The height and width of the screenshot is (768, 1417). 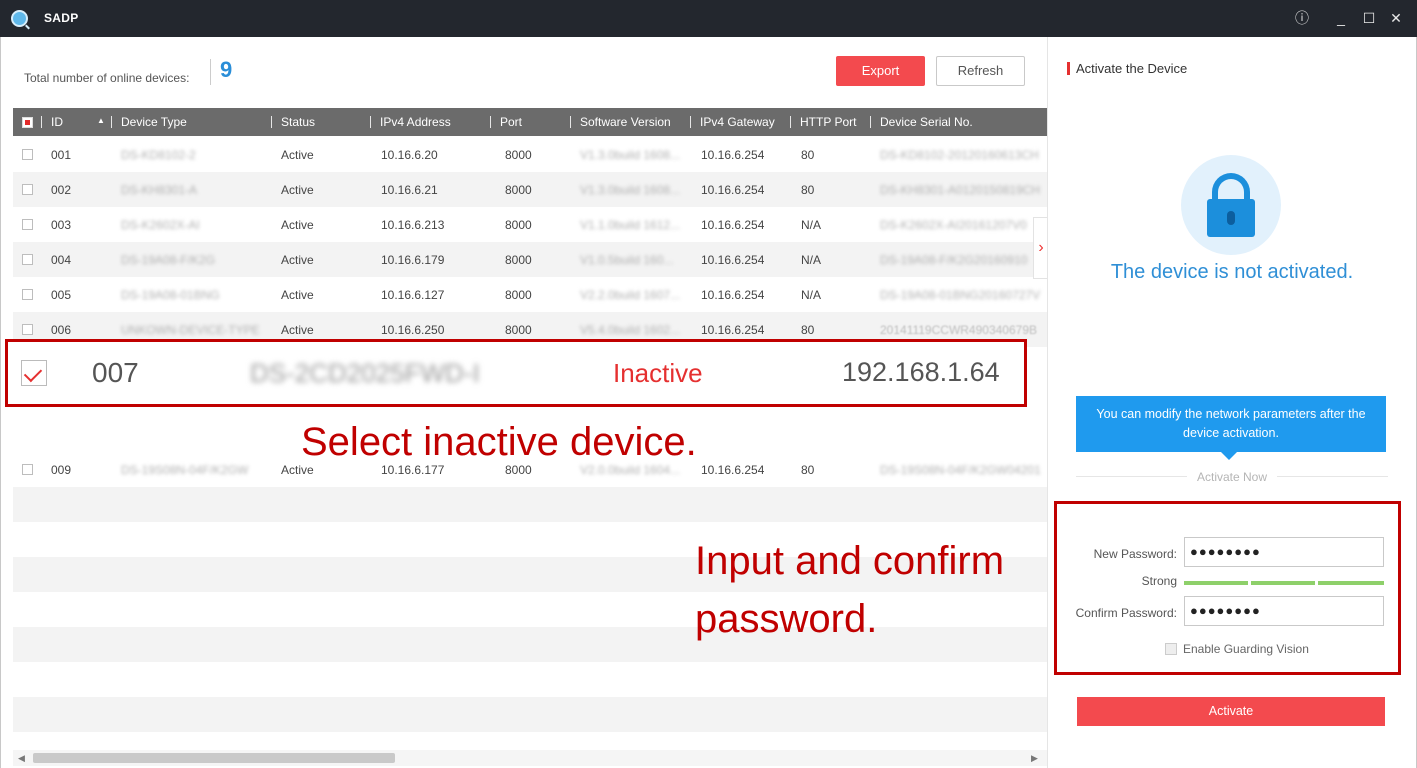 What do you see at coordinates (61, 155) in the screenshot?
I see `cell-id: 001` at bounding box center [61, 155].